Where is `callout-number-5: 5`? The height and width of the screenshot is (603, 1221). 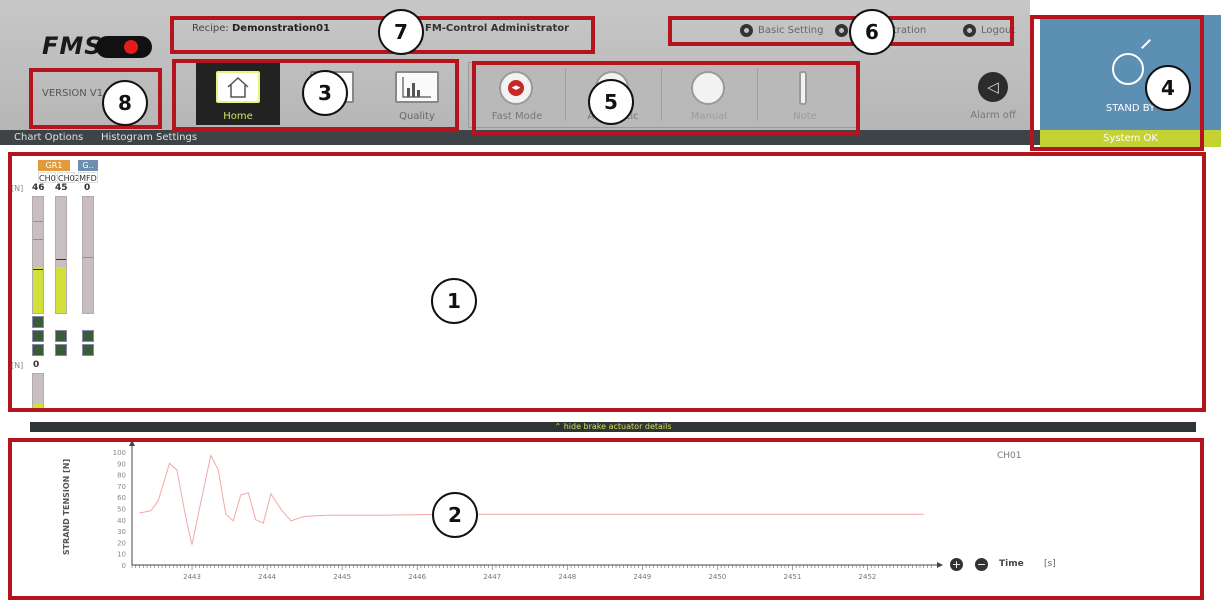
callout-number-5: 5 is located at coordinates (611, 102).